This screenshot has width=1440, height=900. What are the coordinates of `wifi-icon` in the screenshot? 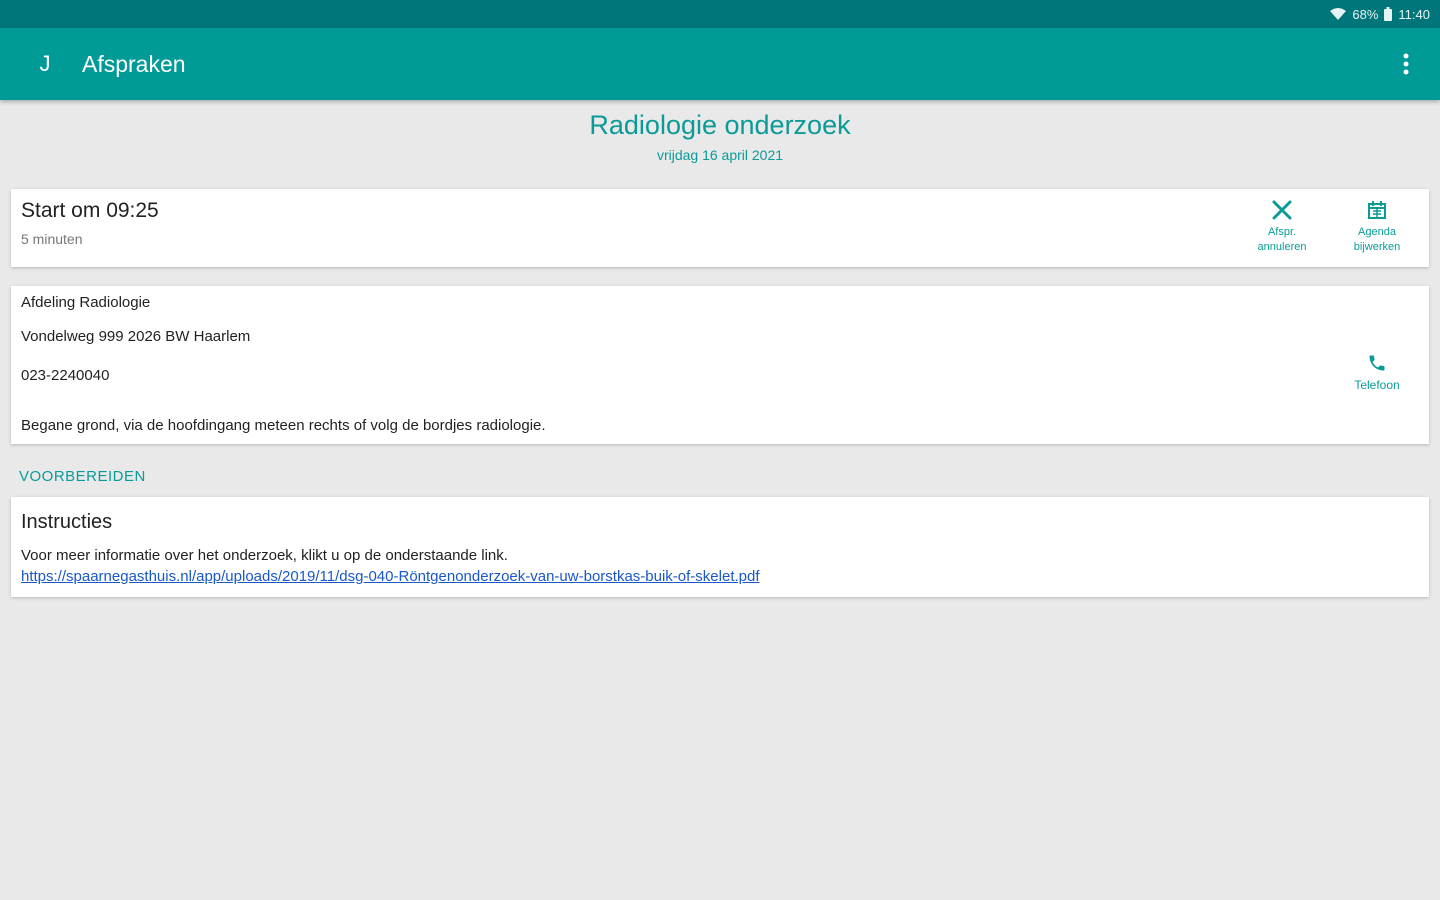 It's located at (1338, 14).